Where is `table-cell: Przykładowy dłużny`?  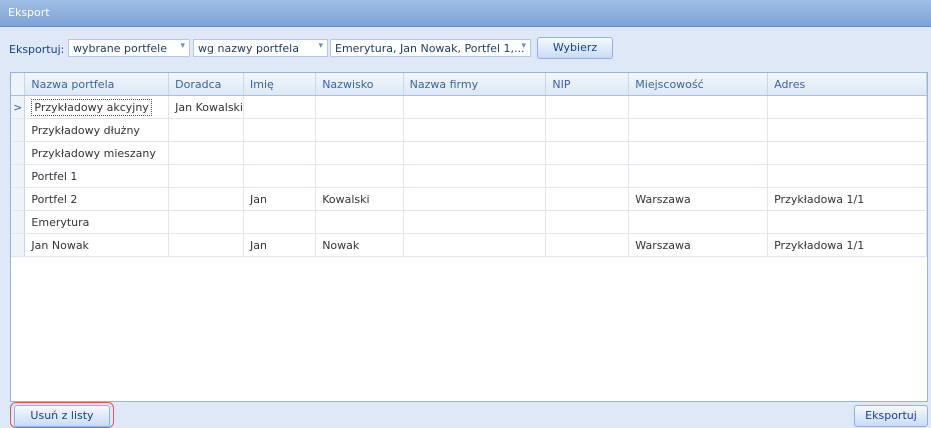 table-cell: Przykładowy dłużny is located at coordinates (97, 130).